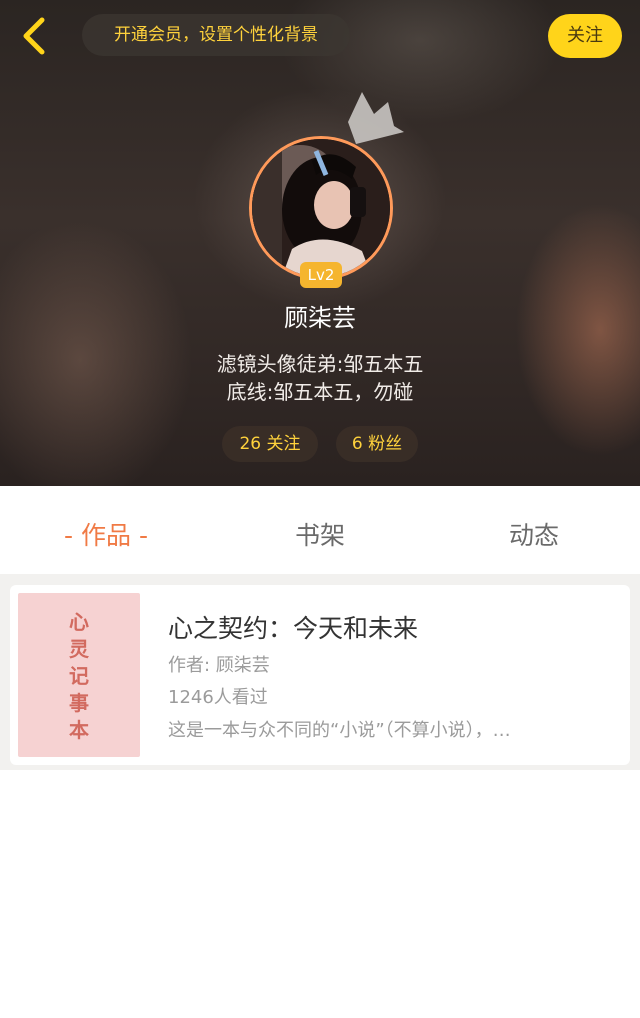  What do you see at coordinates (293, 627) in the screenshot?
I see `book-title: 心之契约：今天和未来` at bounding box center [293, 627].